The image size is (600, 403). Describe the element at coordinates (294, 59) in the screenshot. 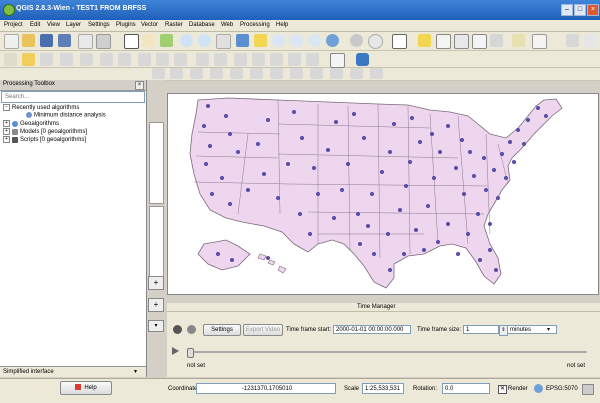

I see `label-move-icon` at that location.